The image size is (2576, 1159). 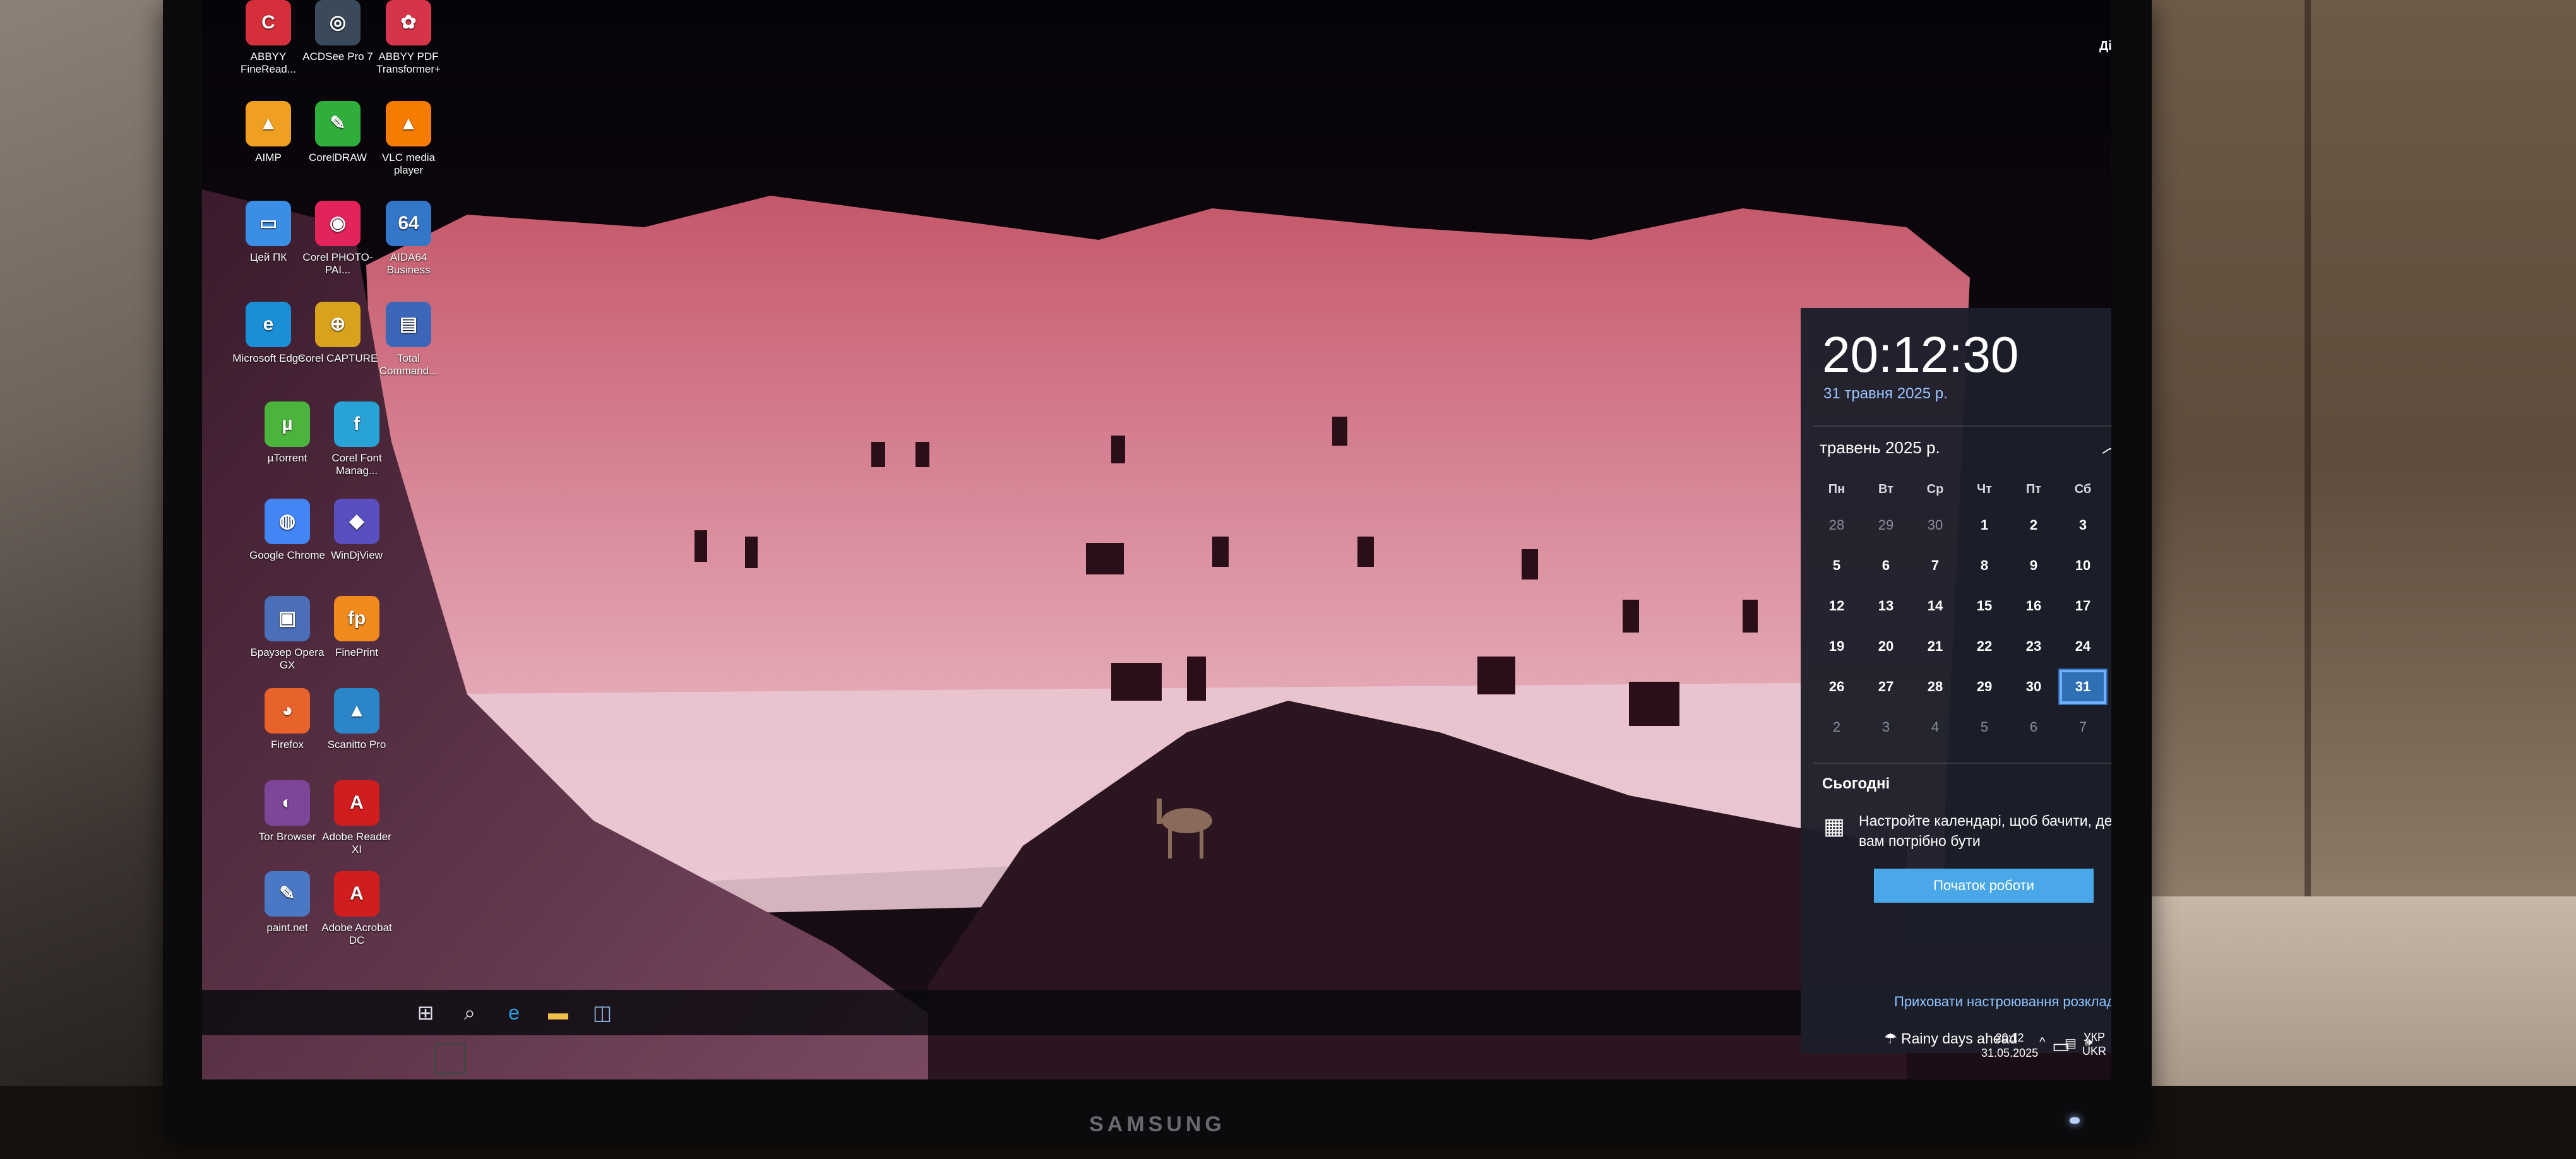 What do you see at coordinates (2083, 687) in the screenshot?
I see `calendar-day: 31` at bounding box center [2083, 687].